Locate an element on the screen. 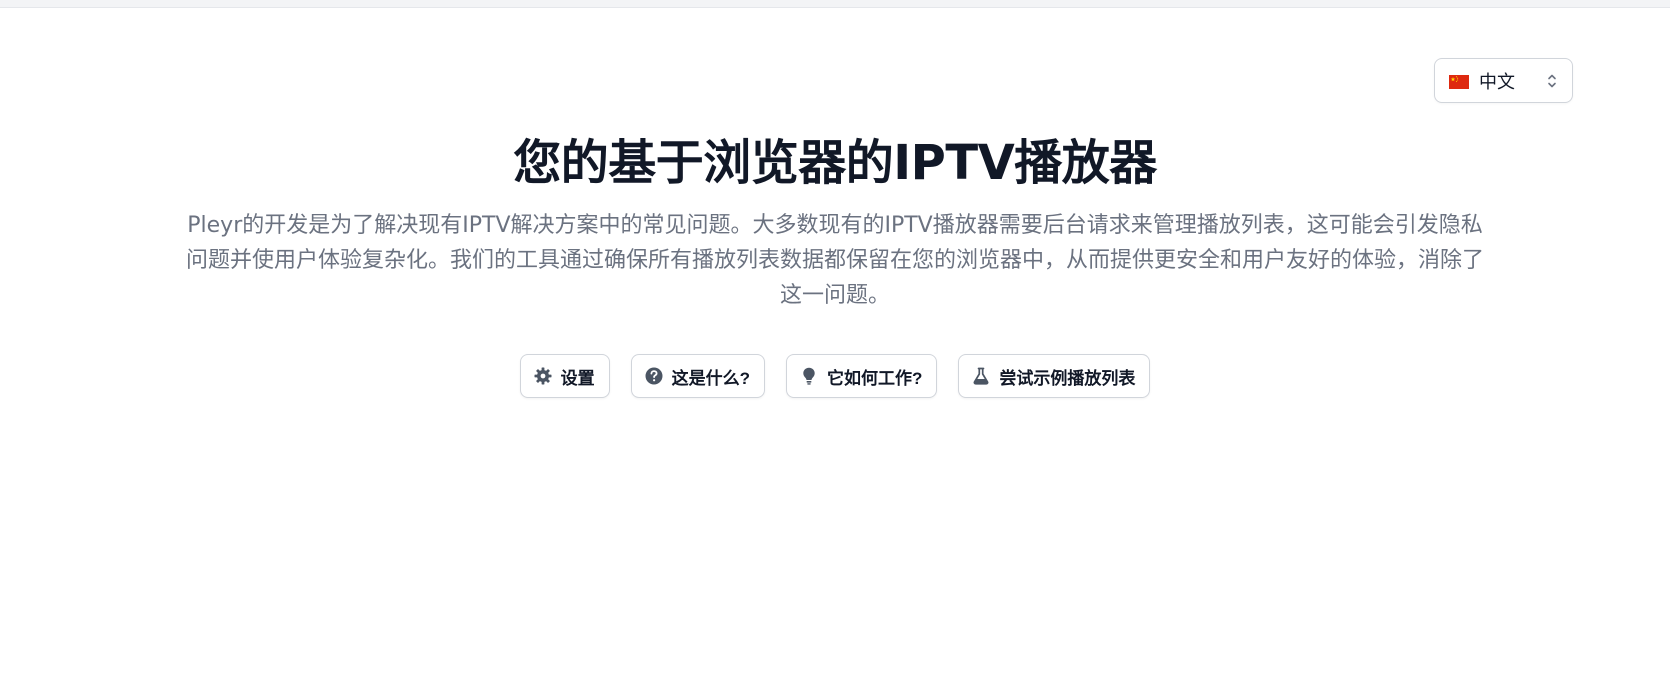 The width and height of the screenshot is (1670, 674). language-select-label: 中文 is located at coordinates (1497, 82).